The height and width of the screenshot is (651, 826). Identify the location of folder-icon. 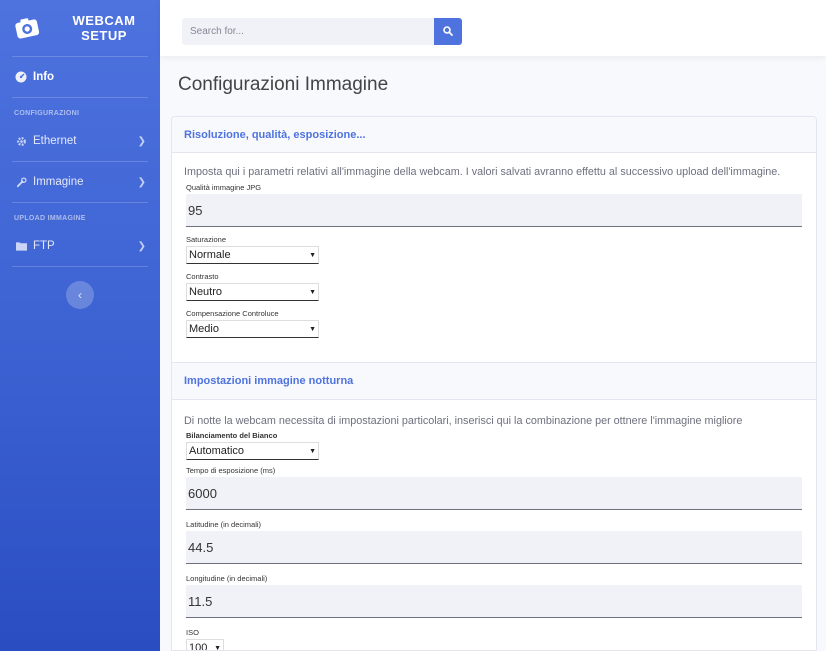
(21, 246).